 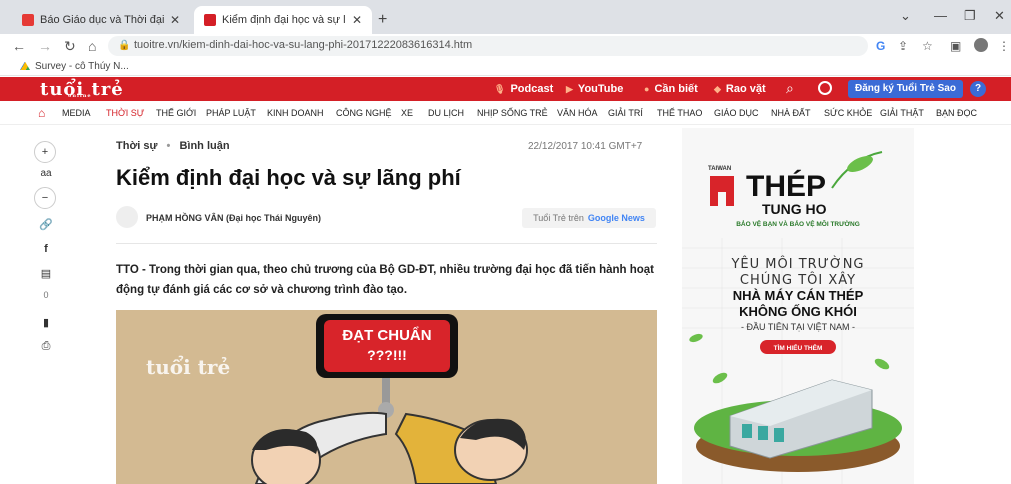 What do you see at coordinates (136, 146) in the screenshot?
I see `breadcrumb-section: Thời sự` at bounding box center [136, 146].